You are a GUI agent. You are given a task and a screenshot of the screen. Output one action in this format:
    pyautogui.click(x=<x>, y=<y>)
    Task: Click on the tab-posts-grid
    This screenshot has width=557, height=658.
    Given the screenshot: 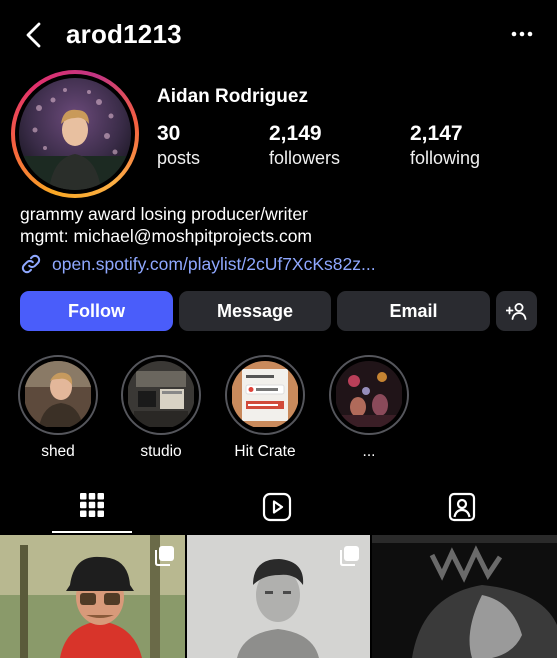 What is the action you would take?
    pyautogui.click(x=92, y=510)
    